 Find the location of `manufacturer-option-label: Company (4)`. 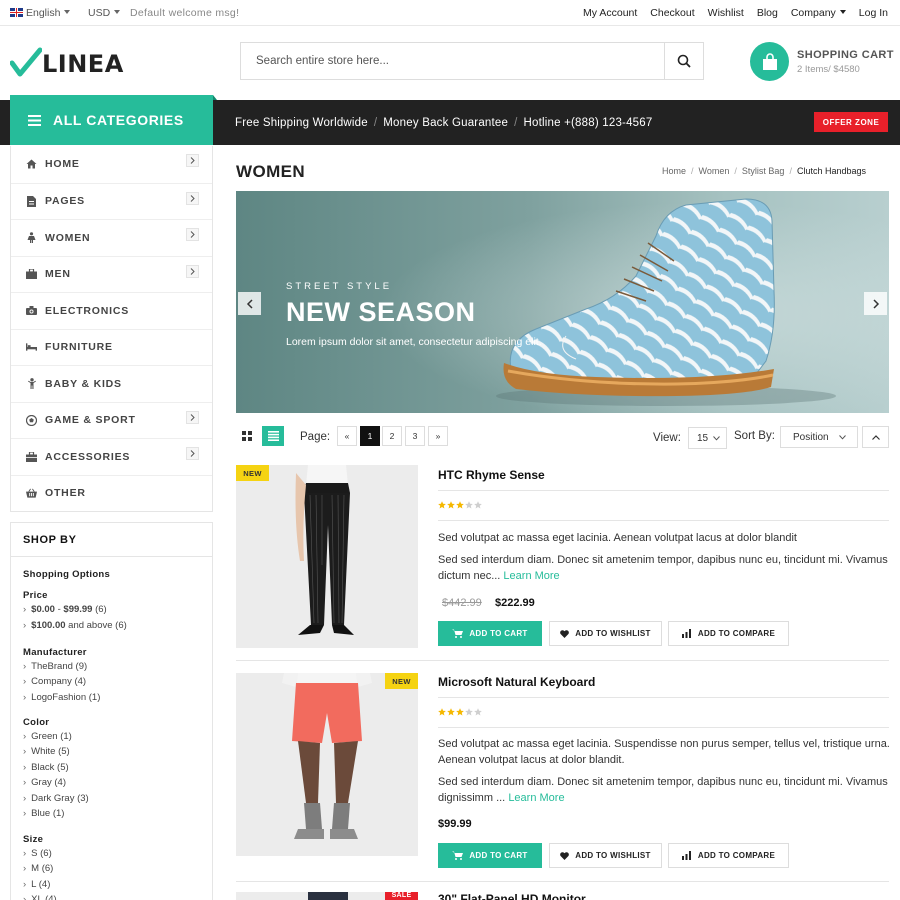

manufacturer-option-label: Company (4) is located at coordinates (59, 682).